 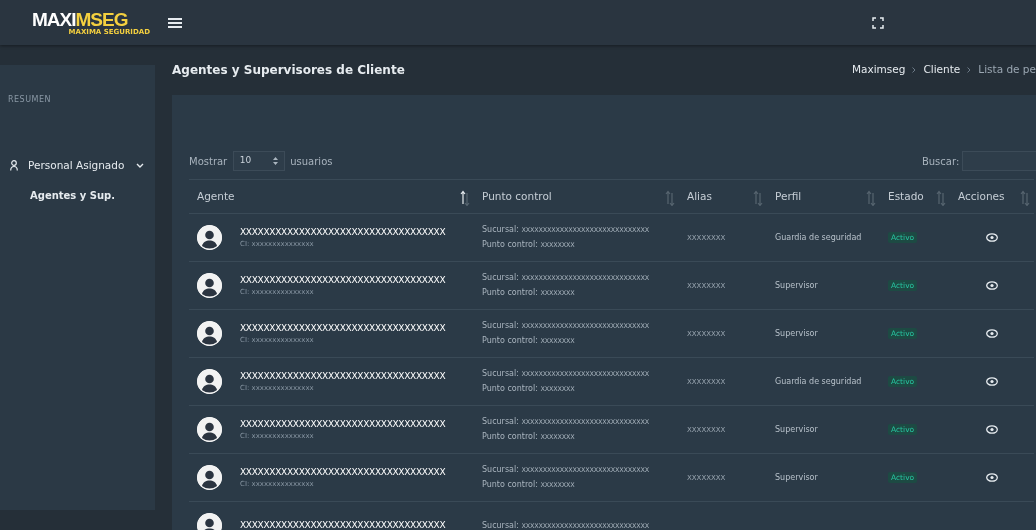 What do you see at coordinates (175, 22) in the screenshot?
I see `menu-icon` at bounding box center [175, 22].